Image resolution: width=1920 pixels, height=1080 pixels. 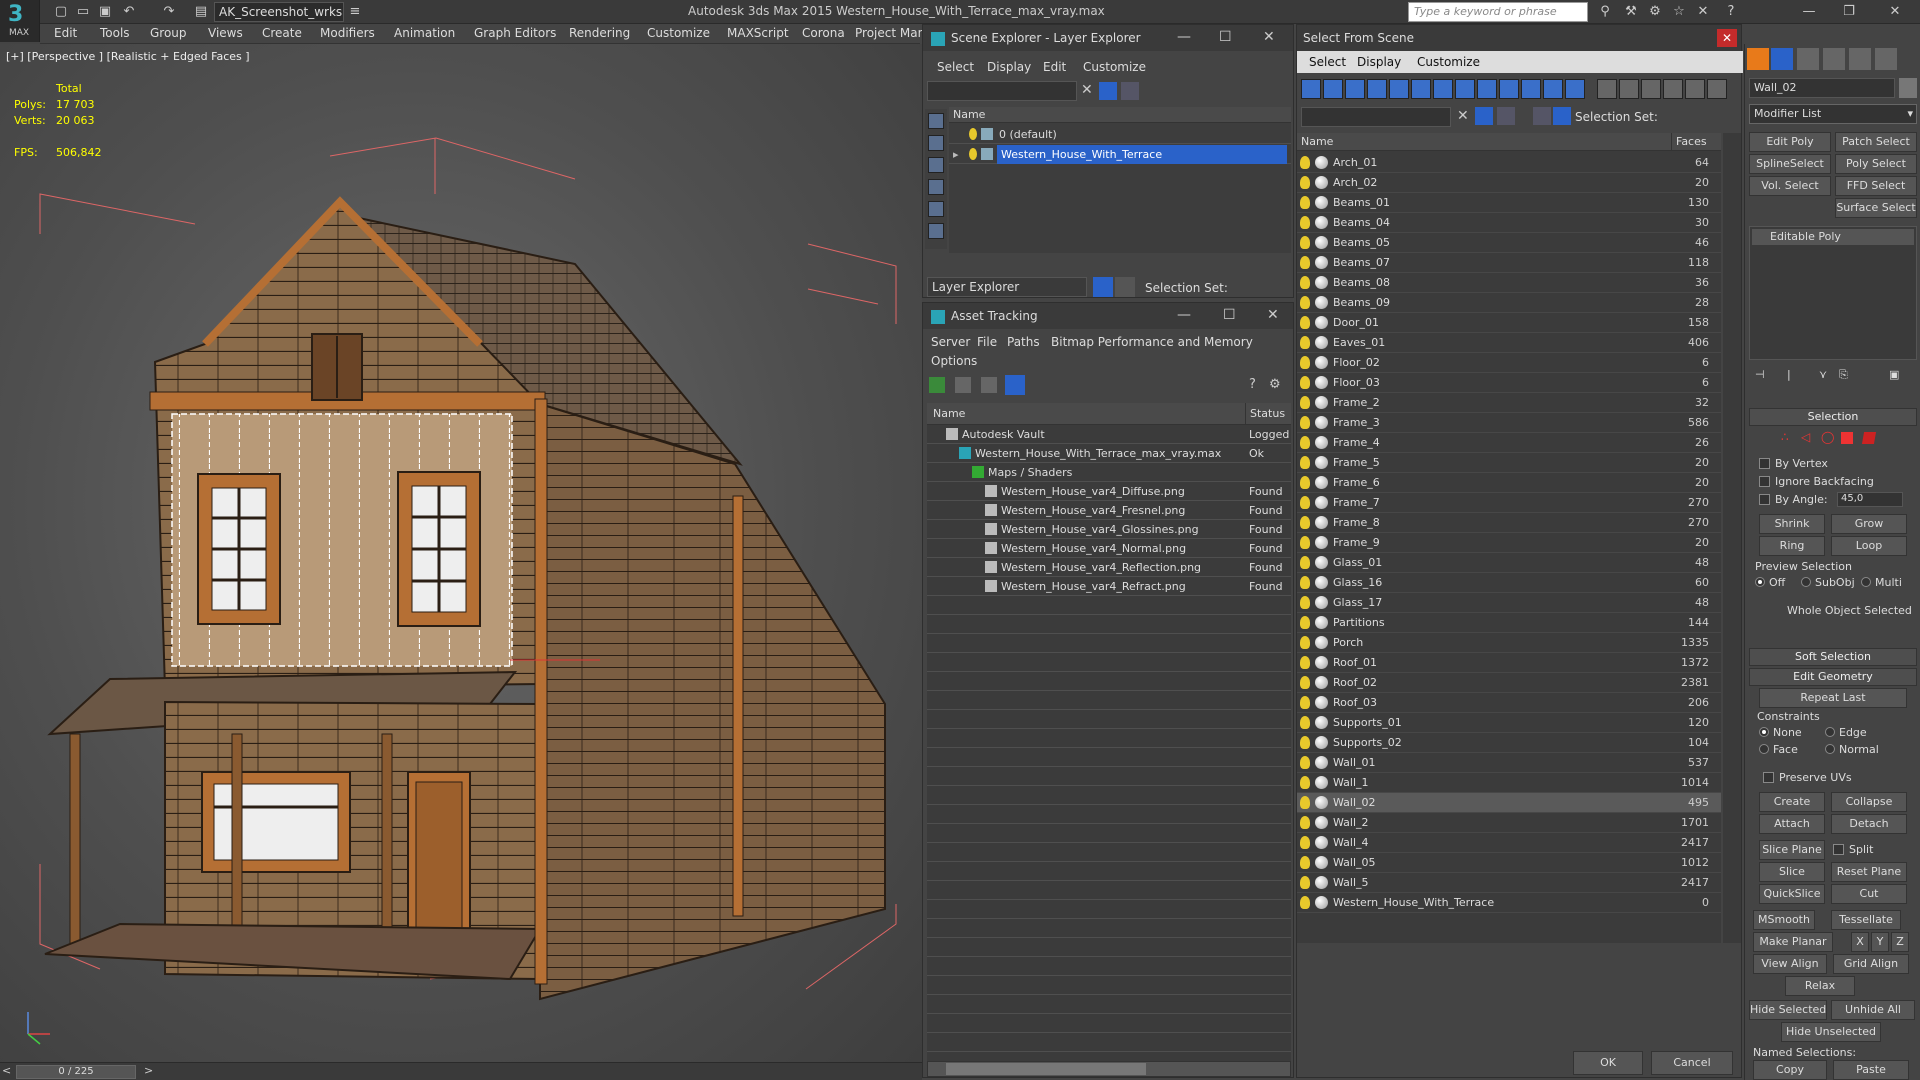 What do you see at coordinates (1152, 342) in the screenshot?
I see `at-menu-bitmap-performance: Bitmap Performance and Memory` at bounding box center [1152, 342].